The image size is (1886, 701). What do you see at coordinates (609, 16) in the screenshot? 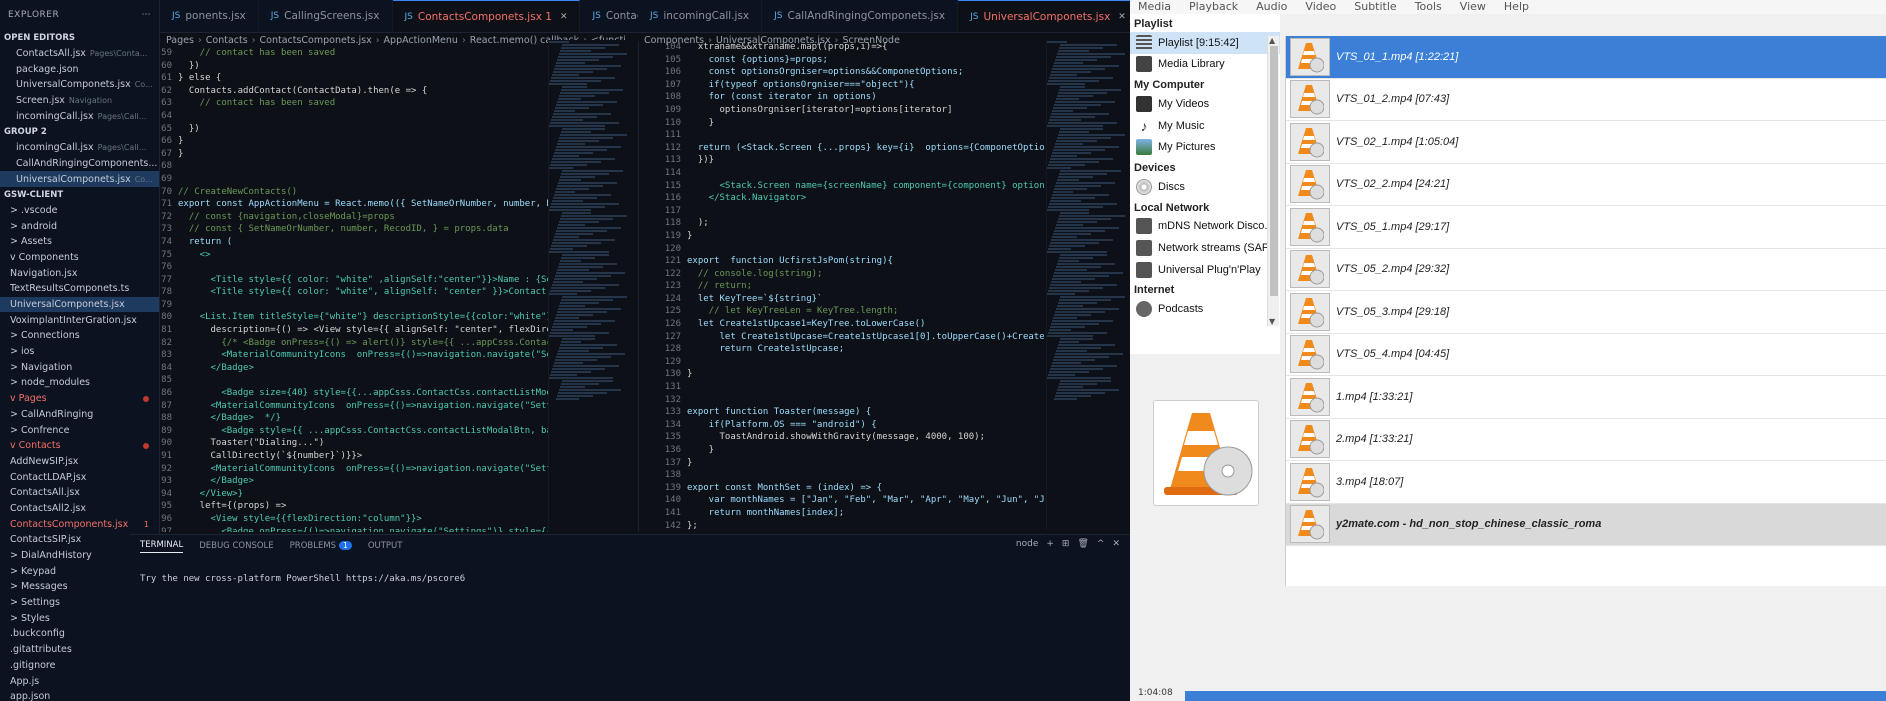
I see `editor-tab: JSContactsAll.jsx` at bounding box center [609, 16].